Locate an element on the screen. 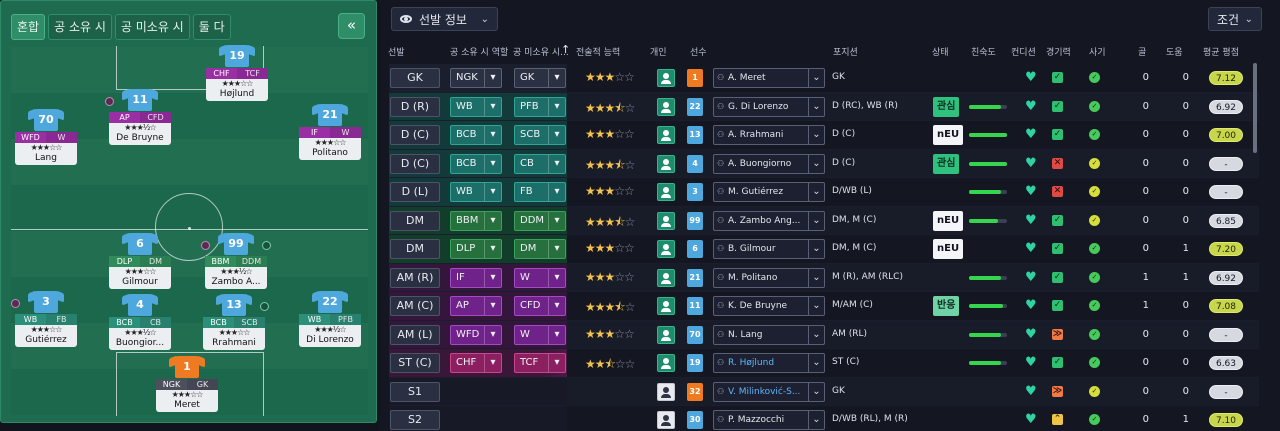 The width and height of the screenshot is (1280, 431). col-morale: 사기 is located at coordinates (1097, 51).